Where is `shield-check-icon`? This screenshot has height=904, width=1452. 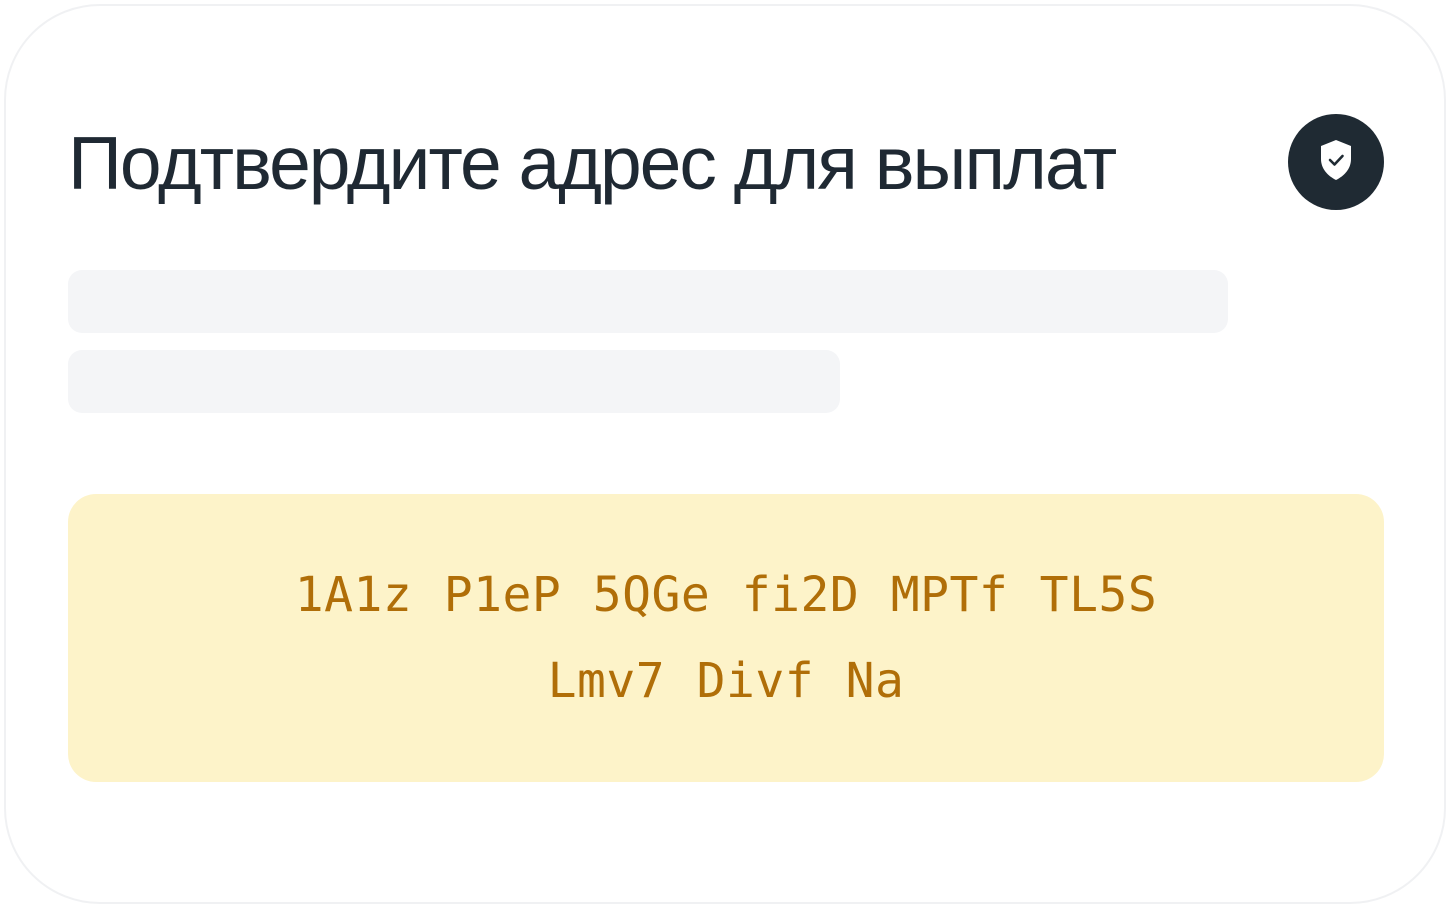
shield-check-icon is located at coordinates (1336, 162).